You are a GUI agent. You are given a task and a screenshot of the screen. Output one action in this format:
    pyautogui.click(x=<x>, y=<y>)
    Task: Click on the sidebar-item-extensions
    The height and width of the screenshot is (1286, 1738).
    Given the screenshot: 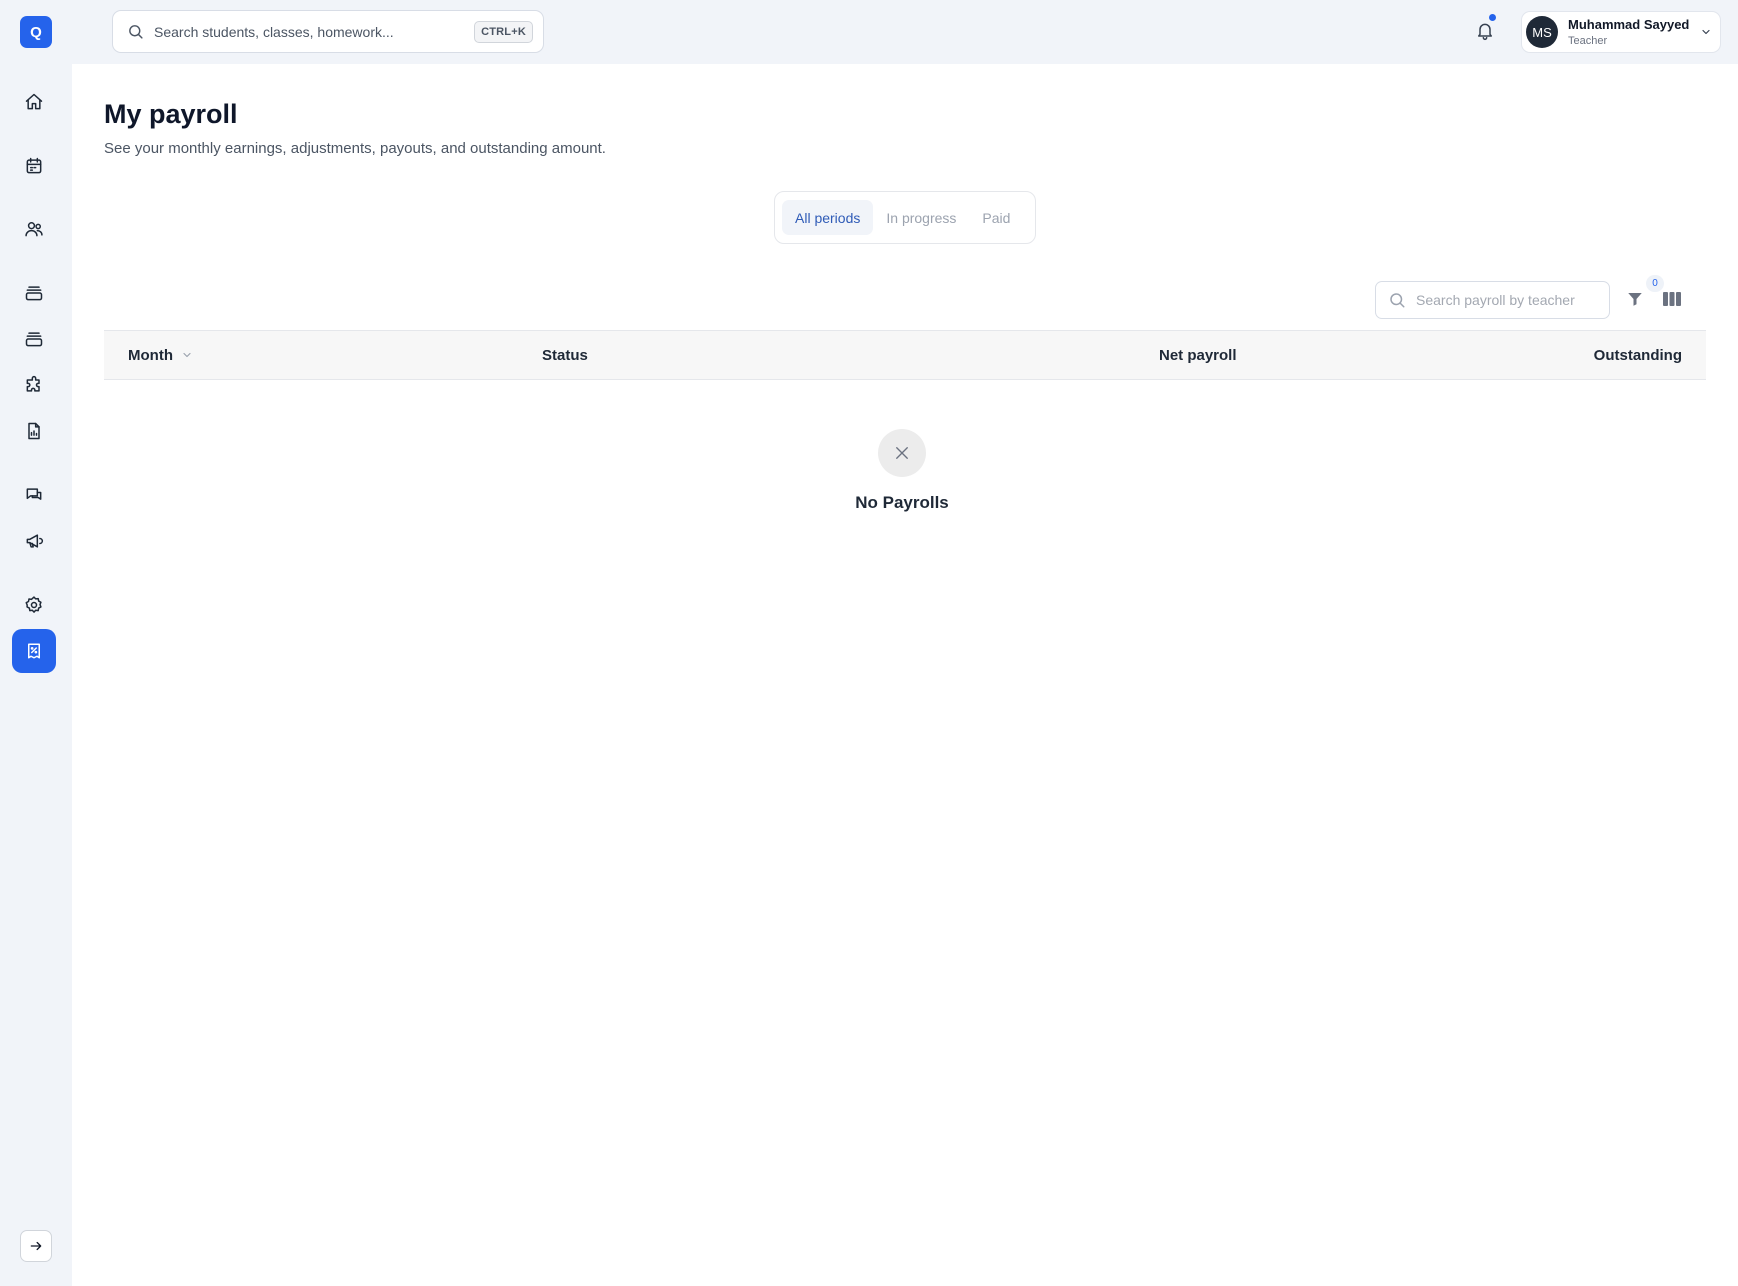 What is the action you would take?
    pyautogui.click(x=34, y=385)
    